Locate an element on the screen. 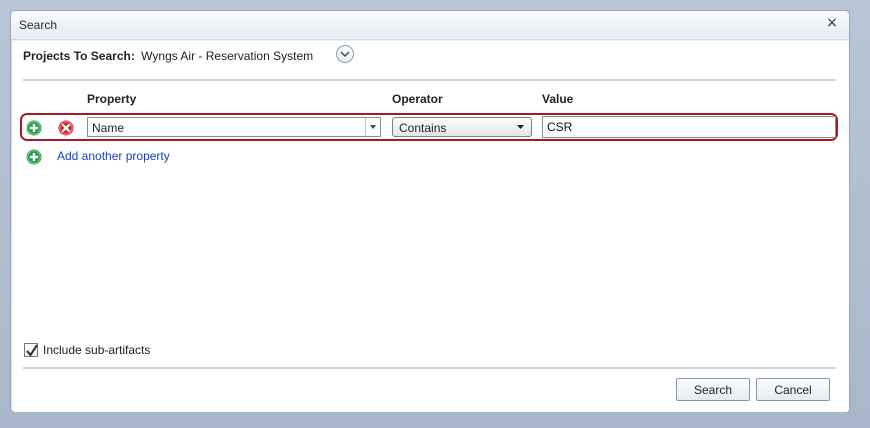 The image size is (870, 428). property-select: Name is located at coordinates (234, 127).